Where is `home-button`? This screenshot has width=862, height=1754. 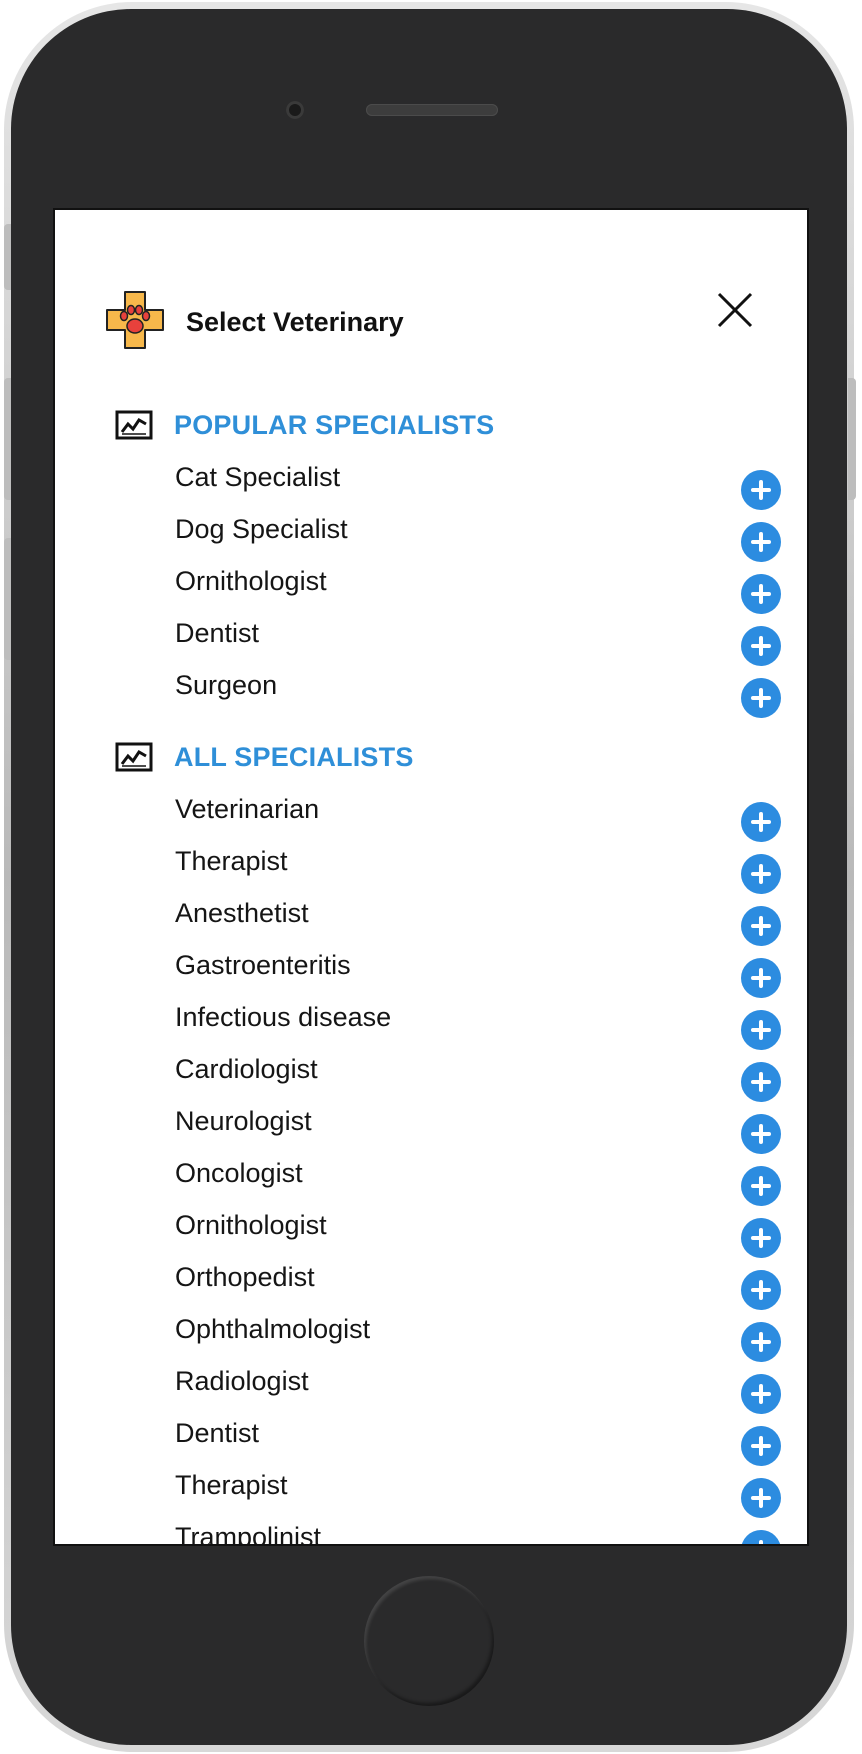 home-button is located at coordinates (429, 1641).